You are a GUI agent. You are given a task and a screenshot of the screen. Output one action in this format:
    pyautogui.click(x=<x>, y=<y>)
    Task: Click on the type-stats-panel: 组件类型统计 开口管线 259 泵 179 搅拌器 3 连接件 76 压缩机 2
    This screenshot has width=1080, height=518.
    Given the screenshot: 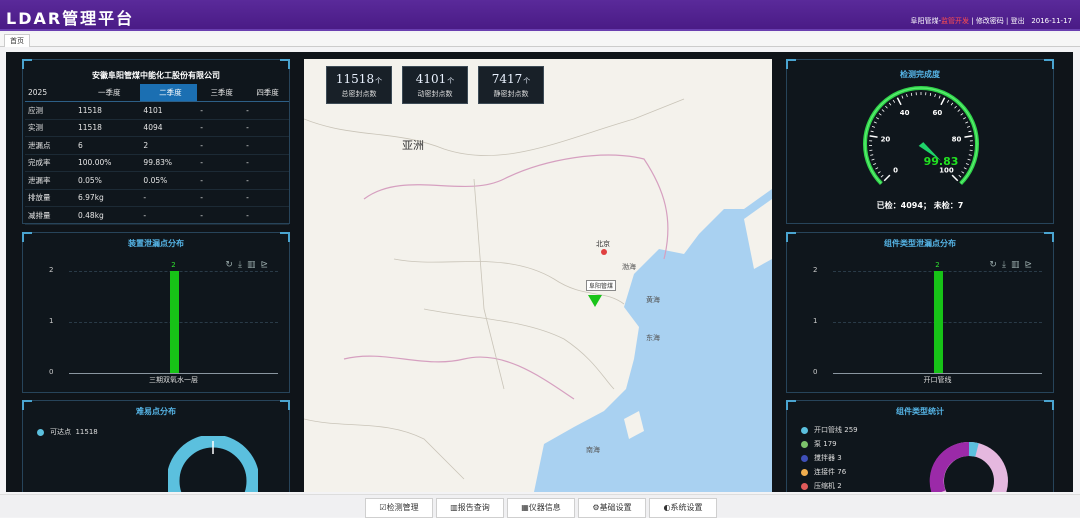 What is the action you would take?
    pyautogui.click(x=920, y=446)
    